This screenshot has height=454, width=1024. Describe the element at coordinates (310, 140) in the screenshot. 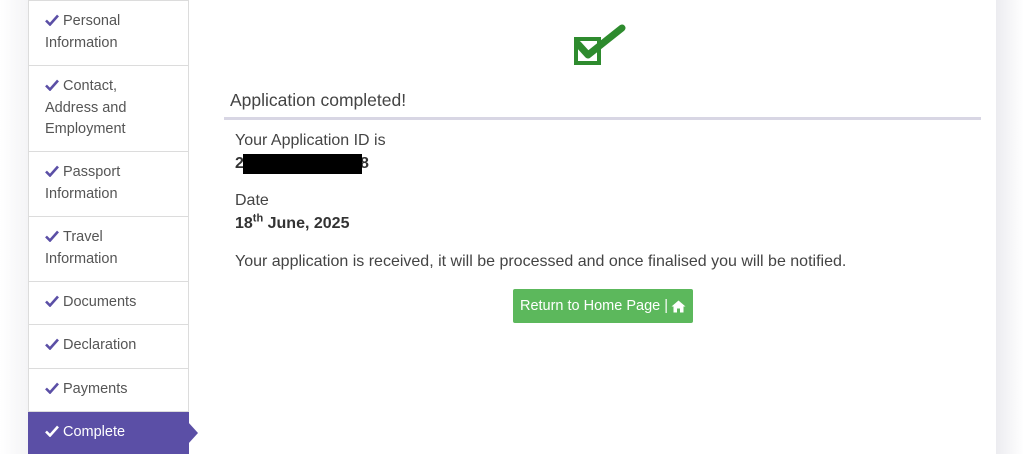

I see `application-id-label: Your Application ID is` at that location.